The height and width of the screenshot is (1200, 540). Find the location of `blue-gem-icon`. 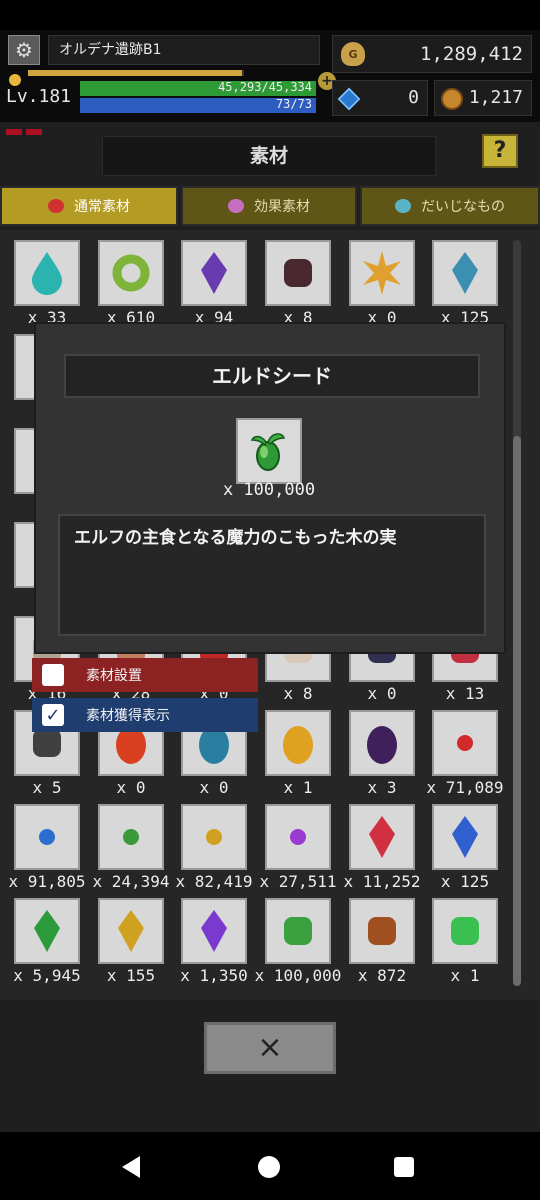

blue-gem-icon is located at coordinates (465, 837).